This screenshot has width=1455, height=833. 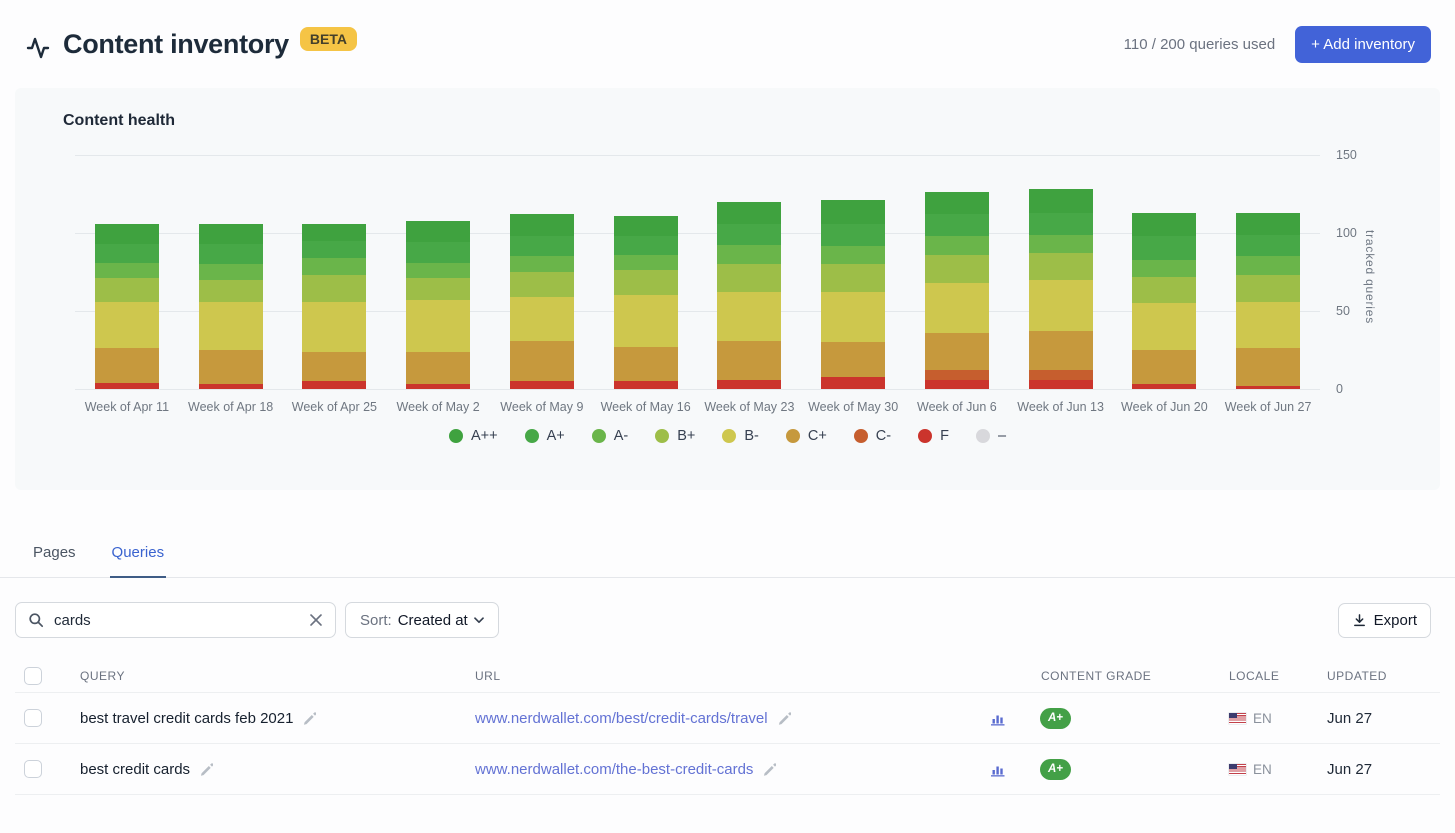 What do you see at coordinates (1384, 620) in the screenshot?
I see `export-button: Export` at bounding box center [1384, 620].